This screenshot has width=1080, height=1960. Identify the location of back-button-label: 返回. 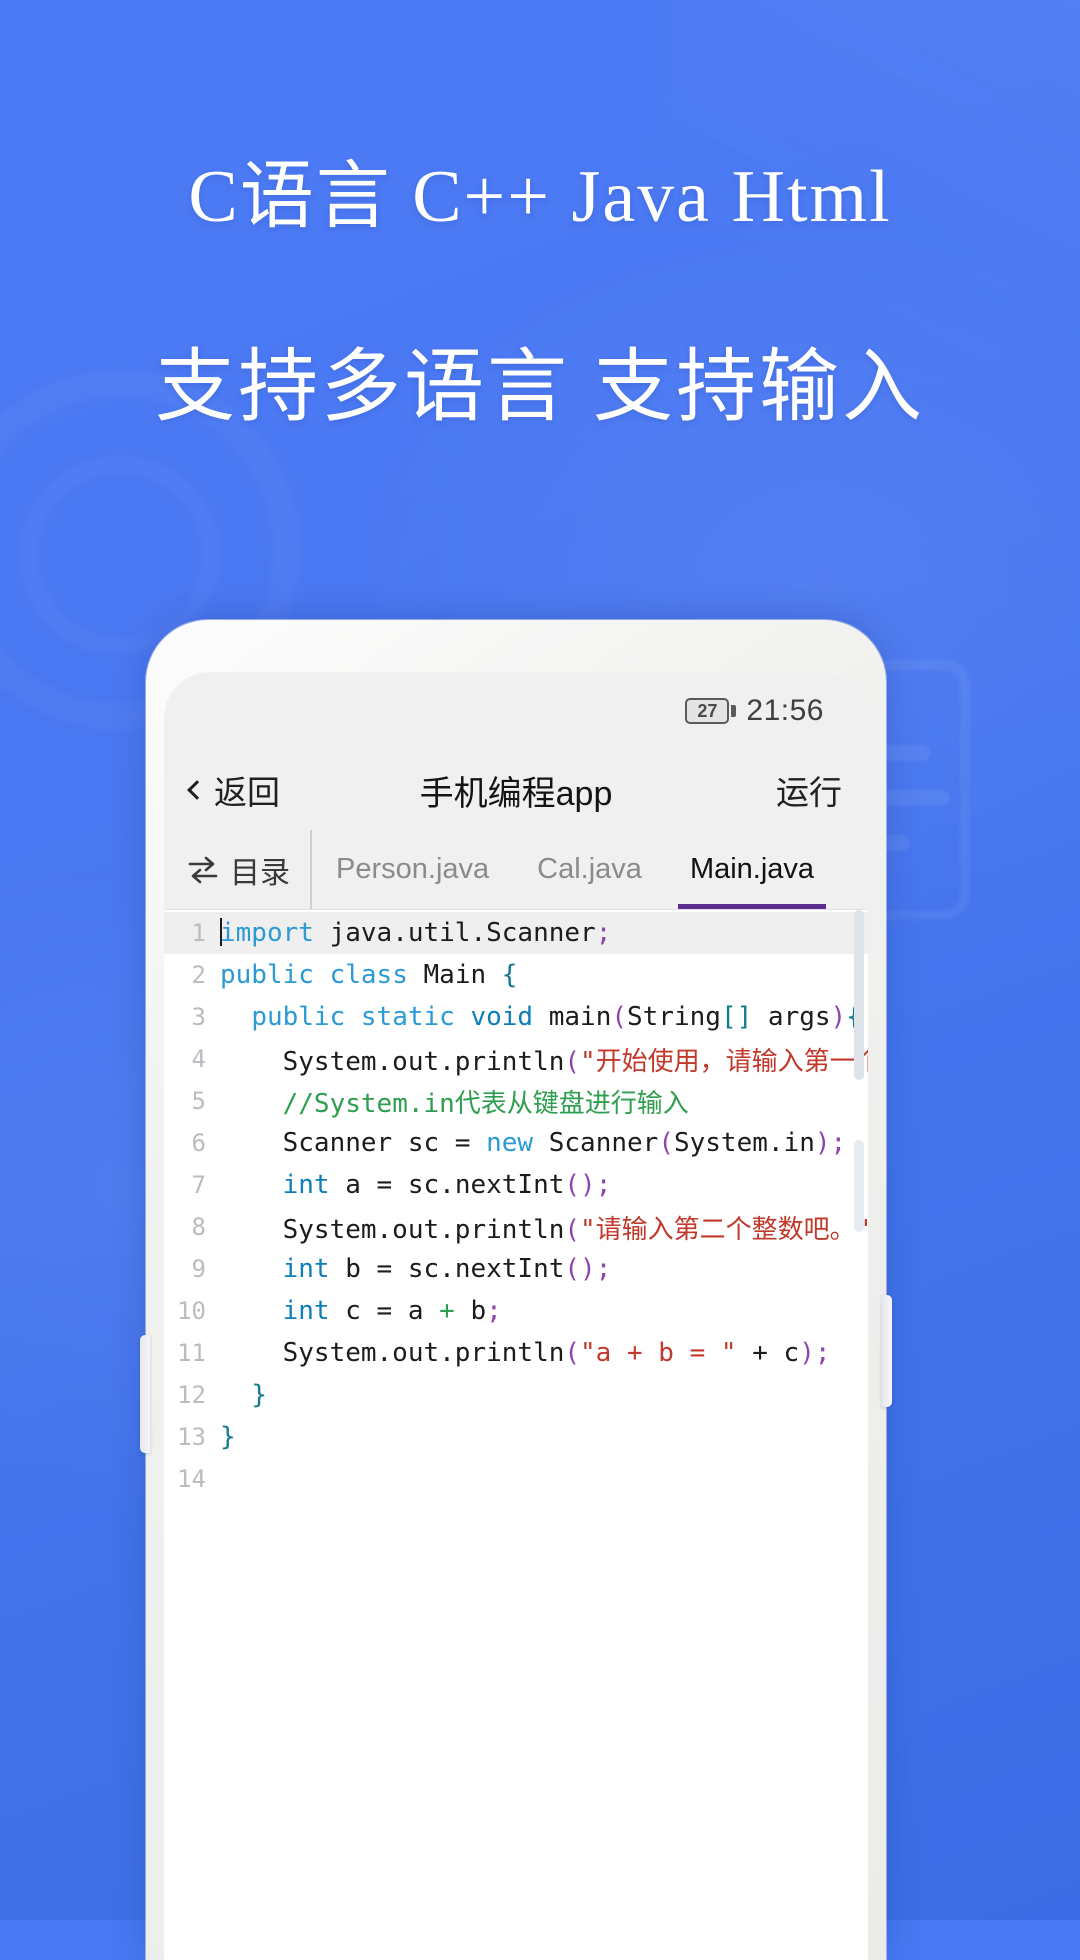
(247, 792).